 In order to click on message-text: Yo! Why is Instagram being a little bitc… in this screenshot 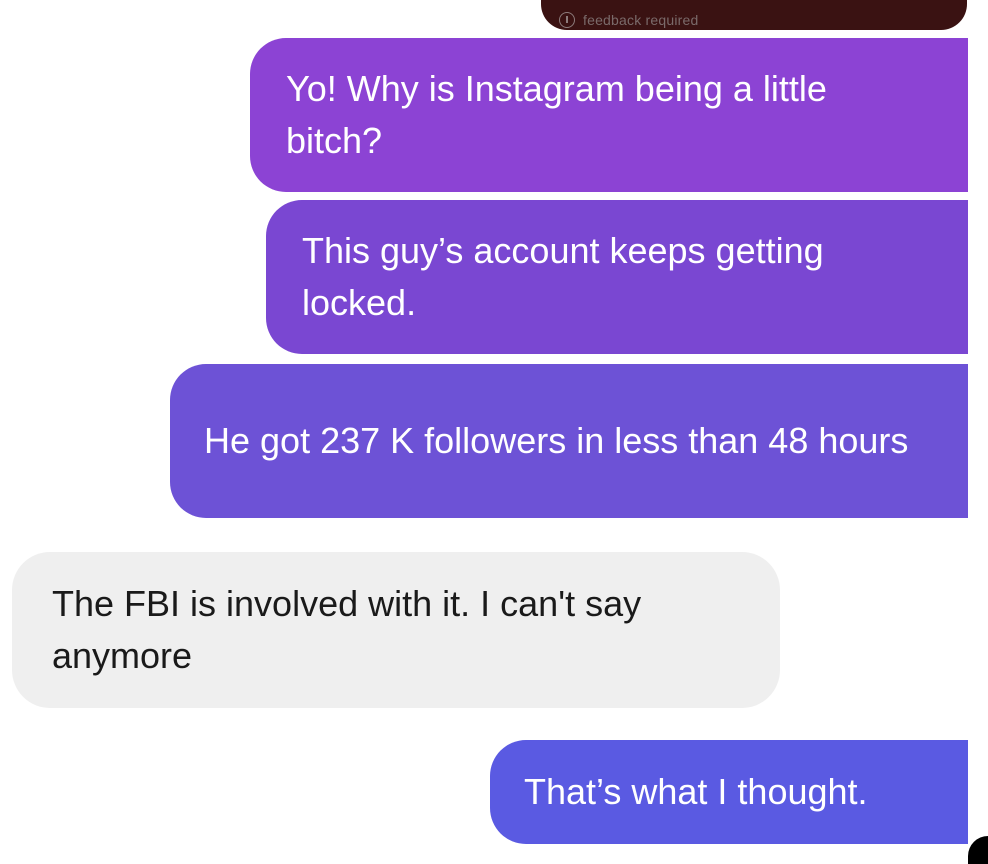, I will do `click(556, 114)`.